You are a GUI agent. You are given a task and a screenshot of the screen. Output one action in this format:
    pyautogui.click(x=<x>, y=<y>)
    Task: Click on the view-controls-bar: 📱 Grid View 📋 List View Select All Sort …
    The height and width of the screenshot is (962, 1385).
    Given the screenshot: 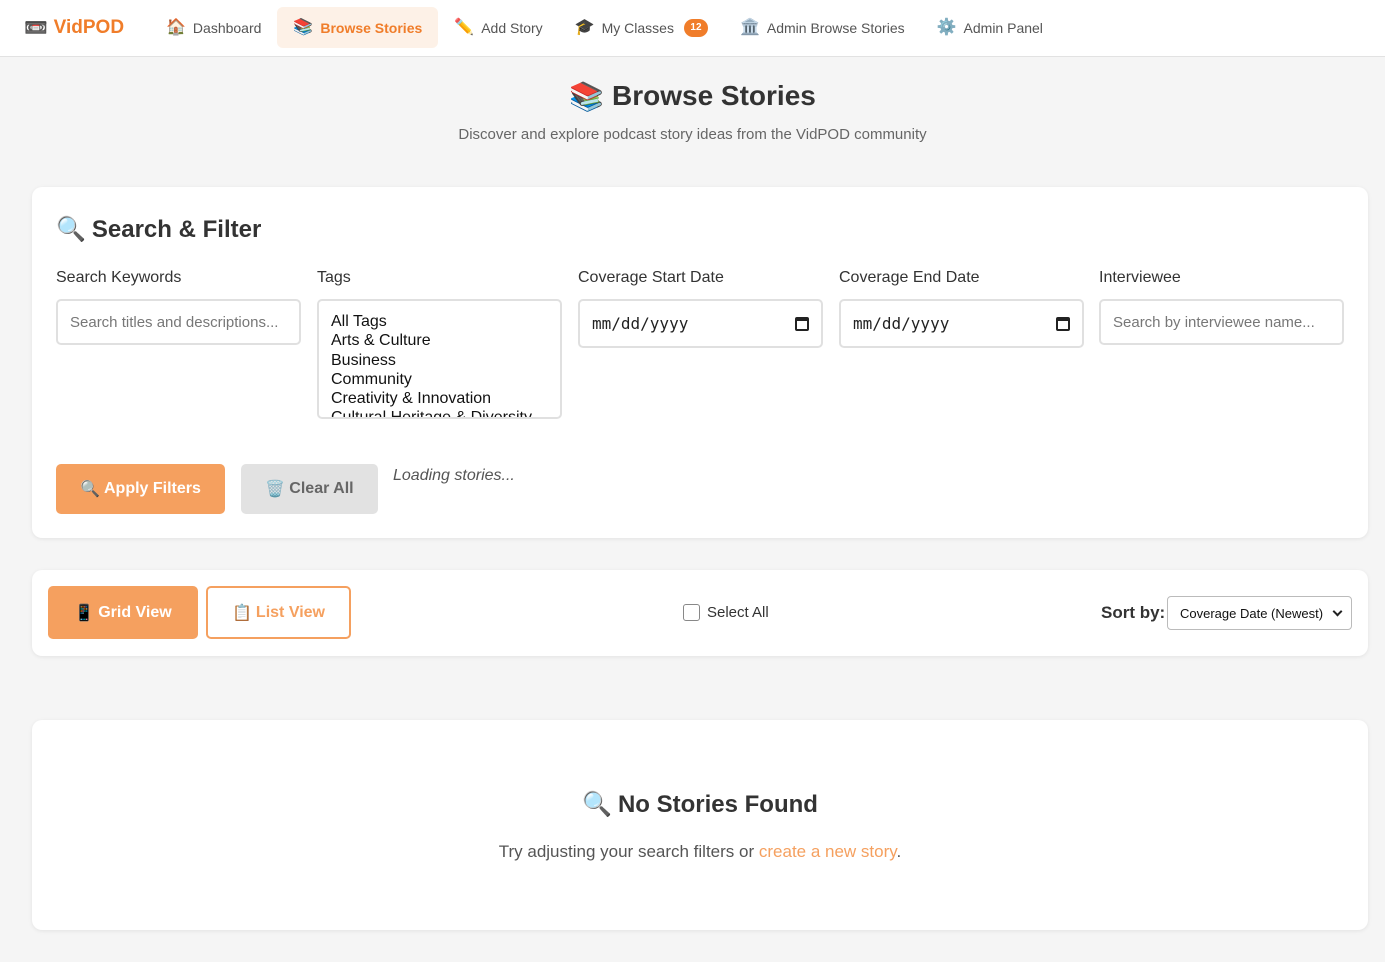 What is the action you would take?
    pyautogui.click(x=700, y=613)
    